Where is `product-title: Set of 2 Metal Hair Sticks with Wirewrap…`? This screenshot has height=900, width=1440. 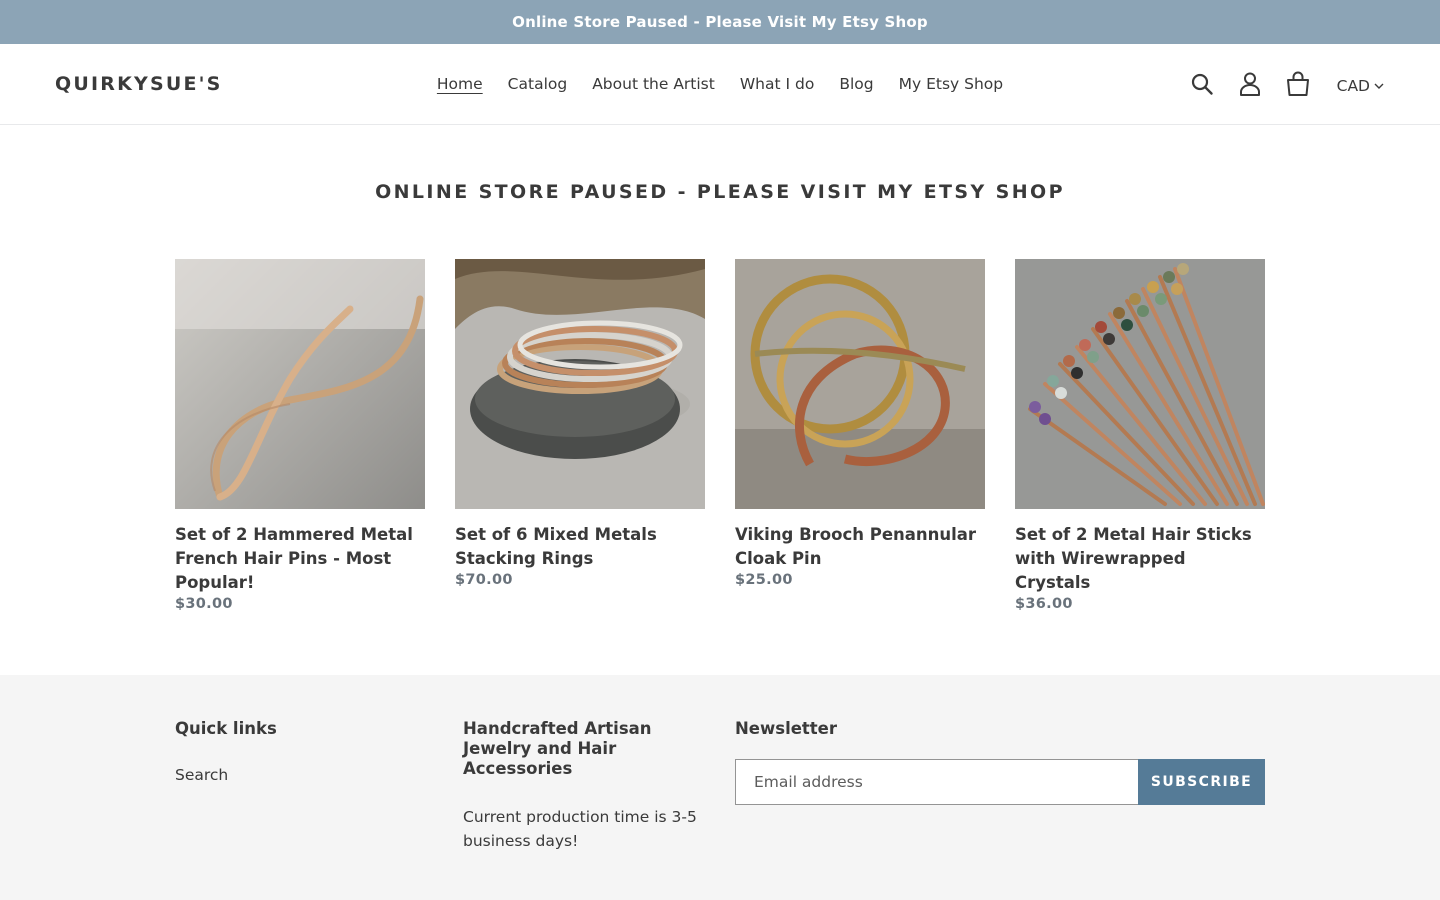 product-title: Set of 2 Metal Hair Sticks with Wirewrap… is located at coordinates (1140, 559).